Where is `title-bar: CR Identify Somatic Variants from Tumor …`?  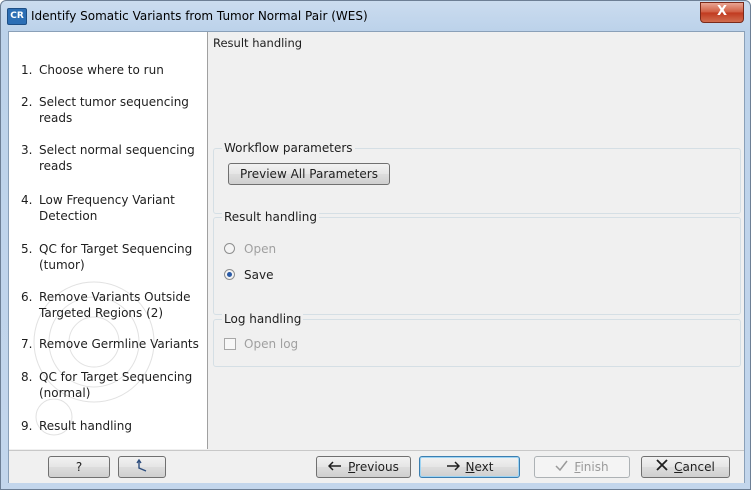
title-bar: CR Identify Somatic Variants from Tumor … is located at coordinates (375, 16).